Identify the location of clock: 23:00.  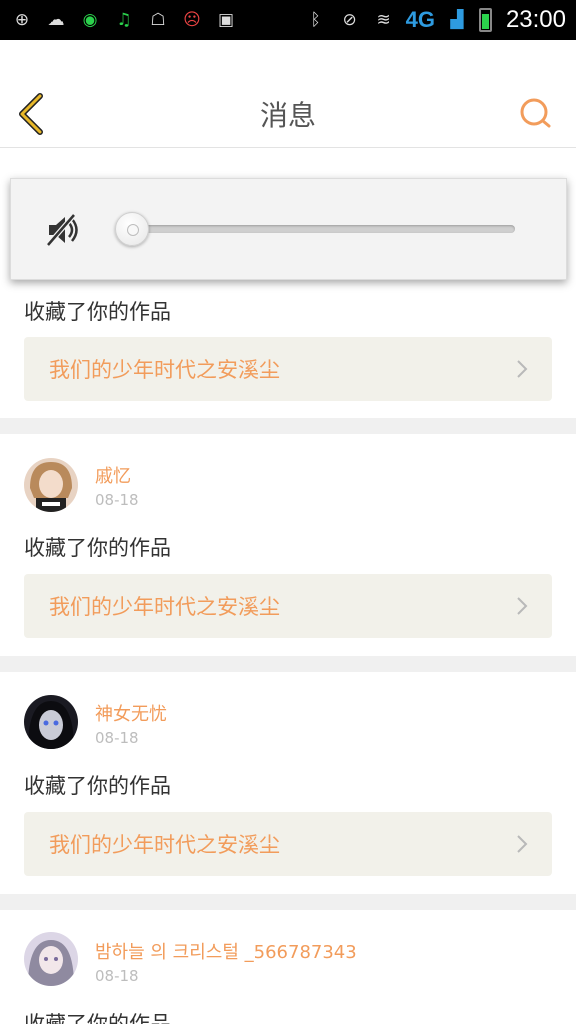
(535, 19).